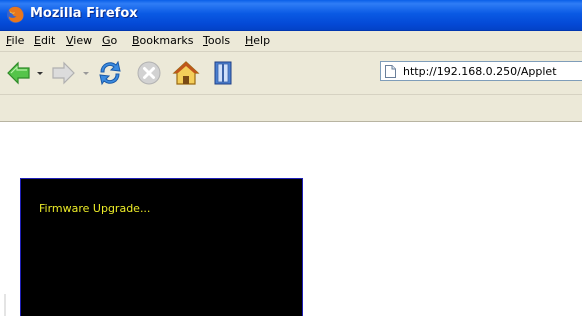  Describe the element at coordinates (390, 71) in the screenshot. I see `page-icon` at that location.